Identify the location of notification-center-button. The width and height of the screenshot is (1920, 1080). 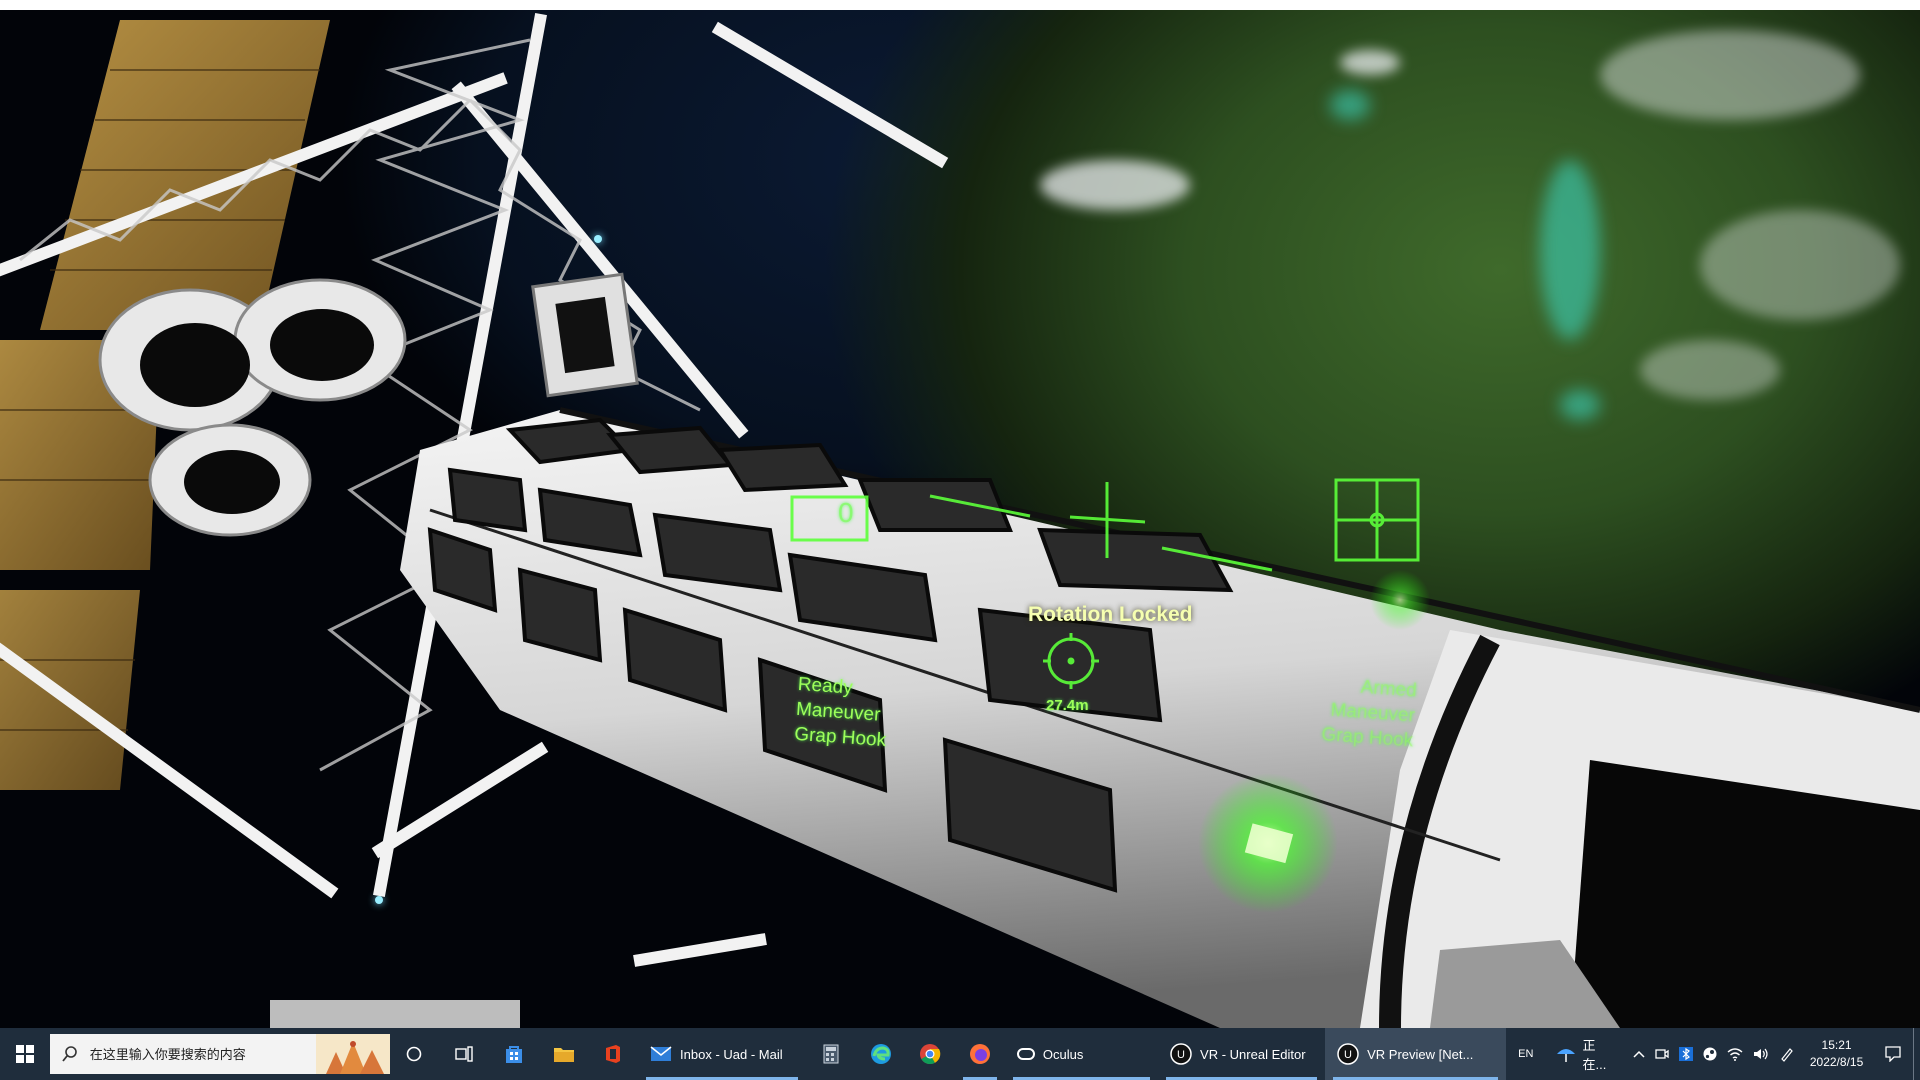
(1893, 1054).